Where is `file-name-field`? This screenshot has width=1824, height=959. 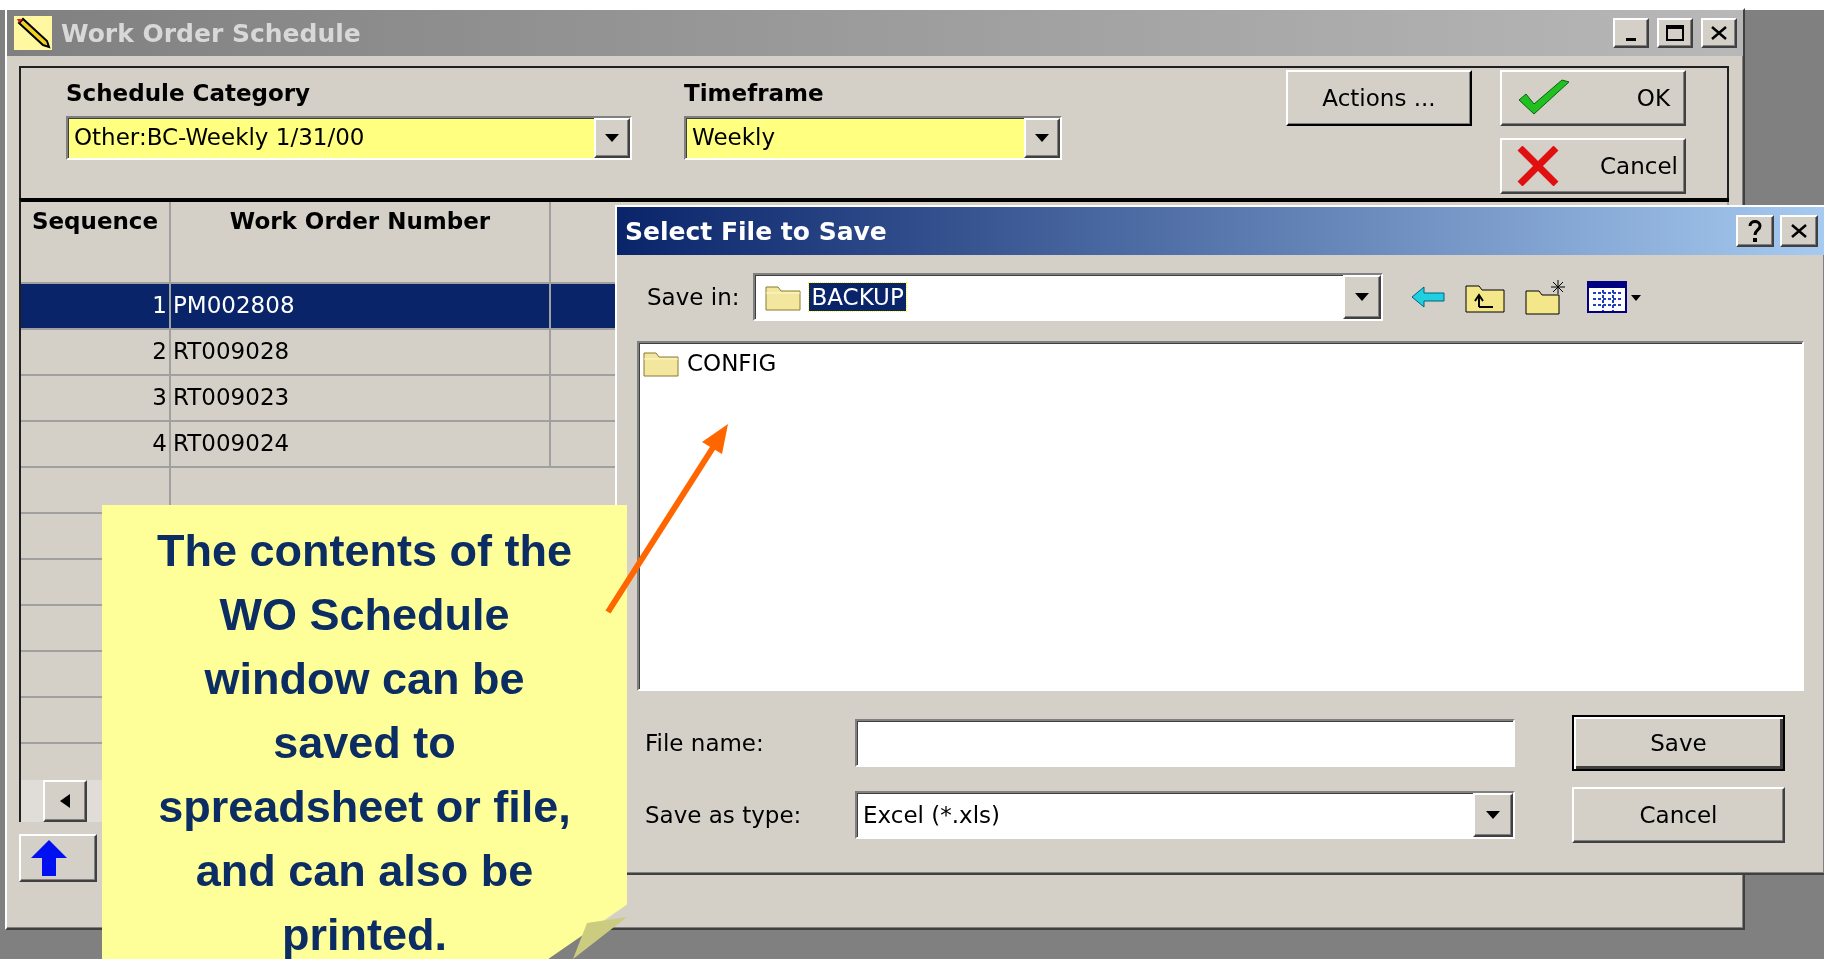 file-name-field is located at coordinates (1185, 743).